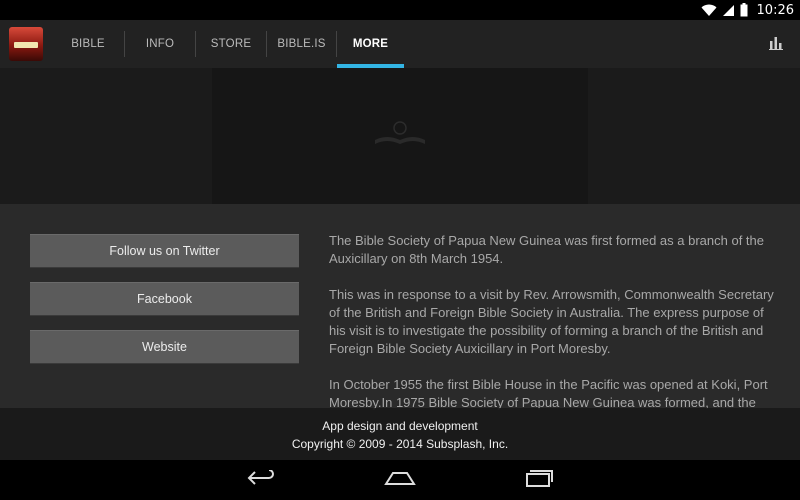  I want to click on battery-icon, so click(744, 10).